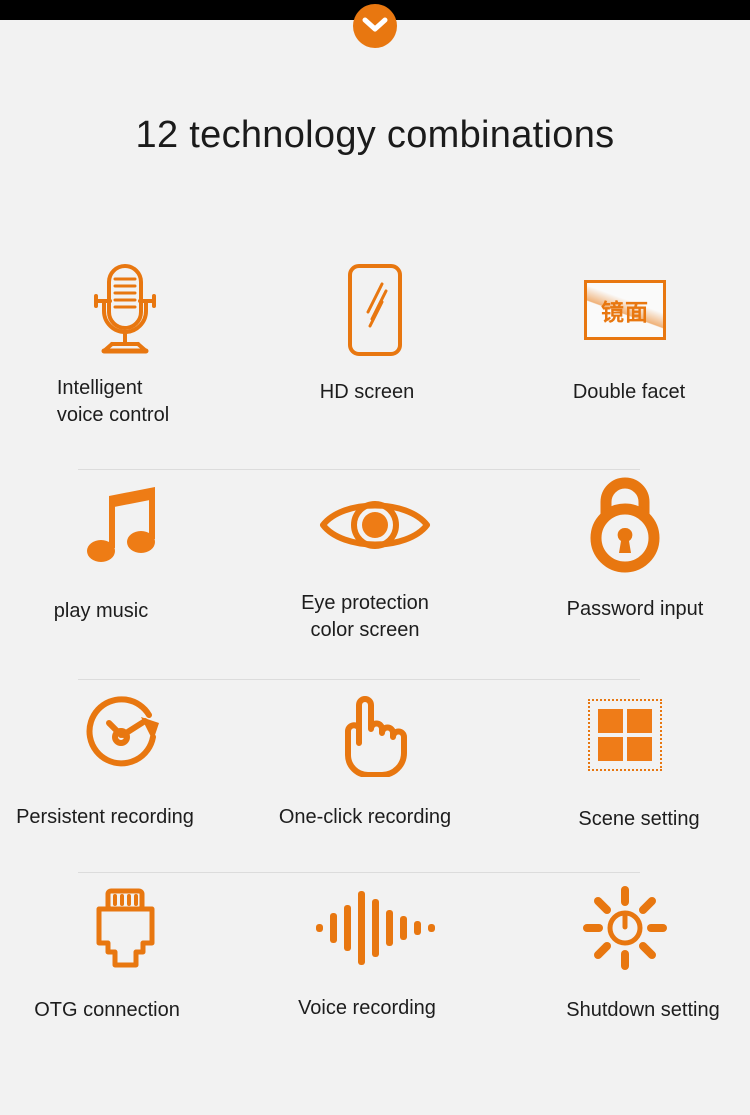 The image size is (750, 1115). What do you see at coordinates (107, 1010) in the screenshot?
I see `feature-label: OTG connection` at bounding box center [107, 1010].